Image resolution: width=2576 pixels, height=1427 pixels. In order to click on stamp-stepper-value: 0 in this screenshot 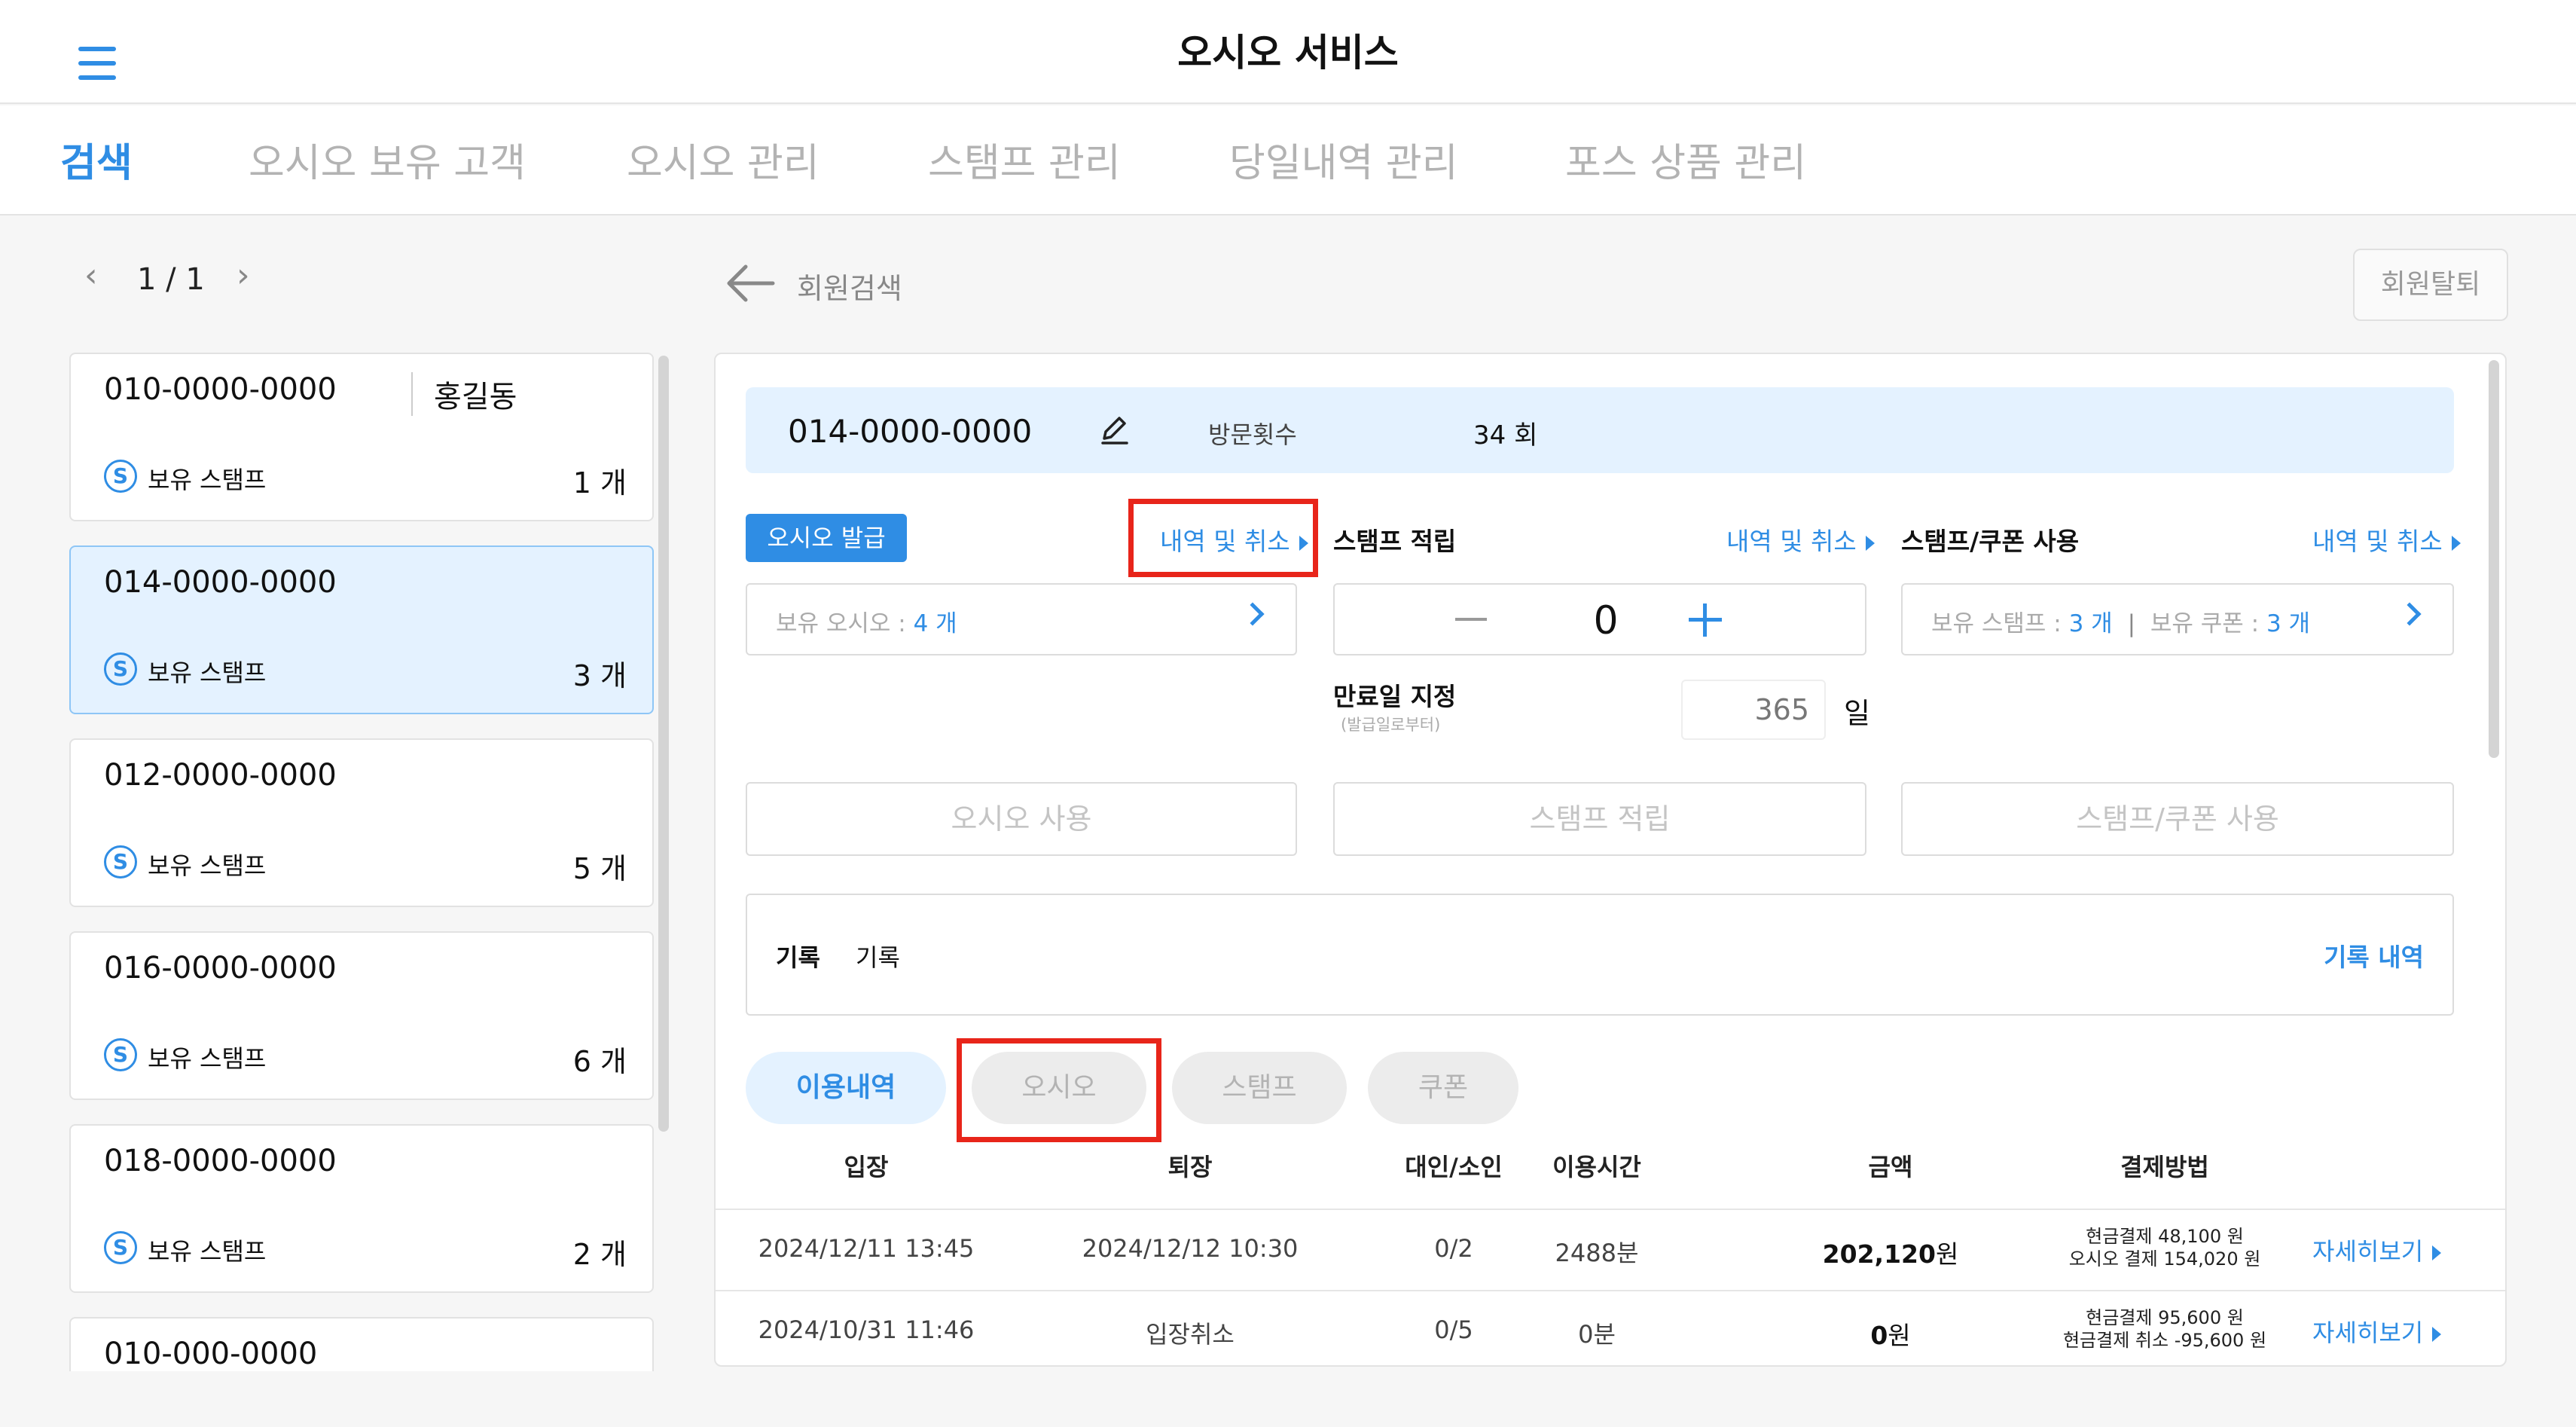, I will do `click(1606, 620)`.